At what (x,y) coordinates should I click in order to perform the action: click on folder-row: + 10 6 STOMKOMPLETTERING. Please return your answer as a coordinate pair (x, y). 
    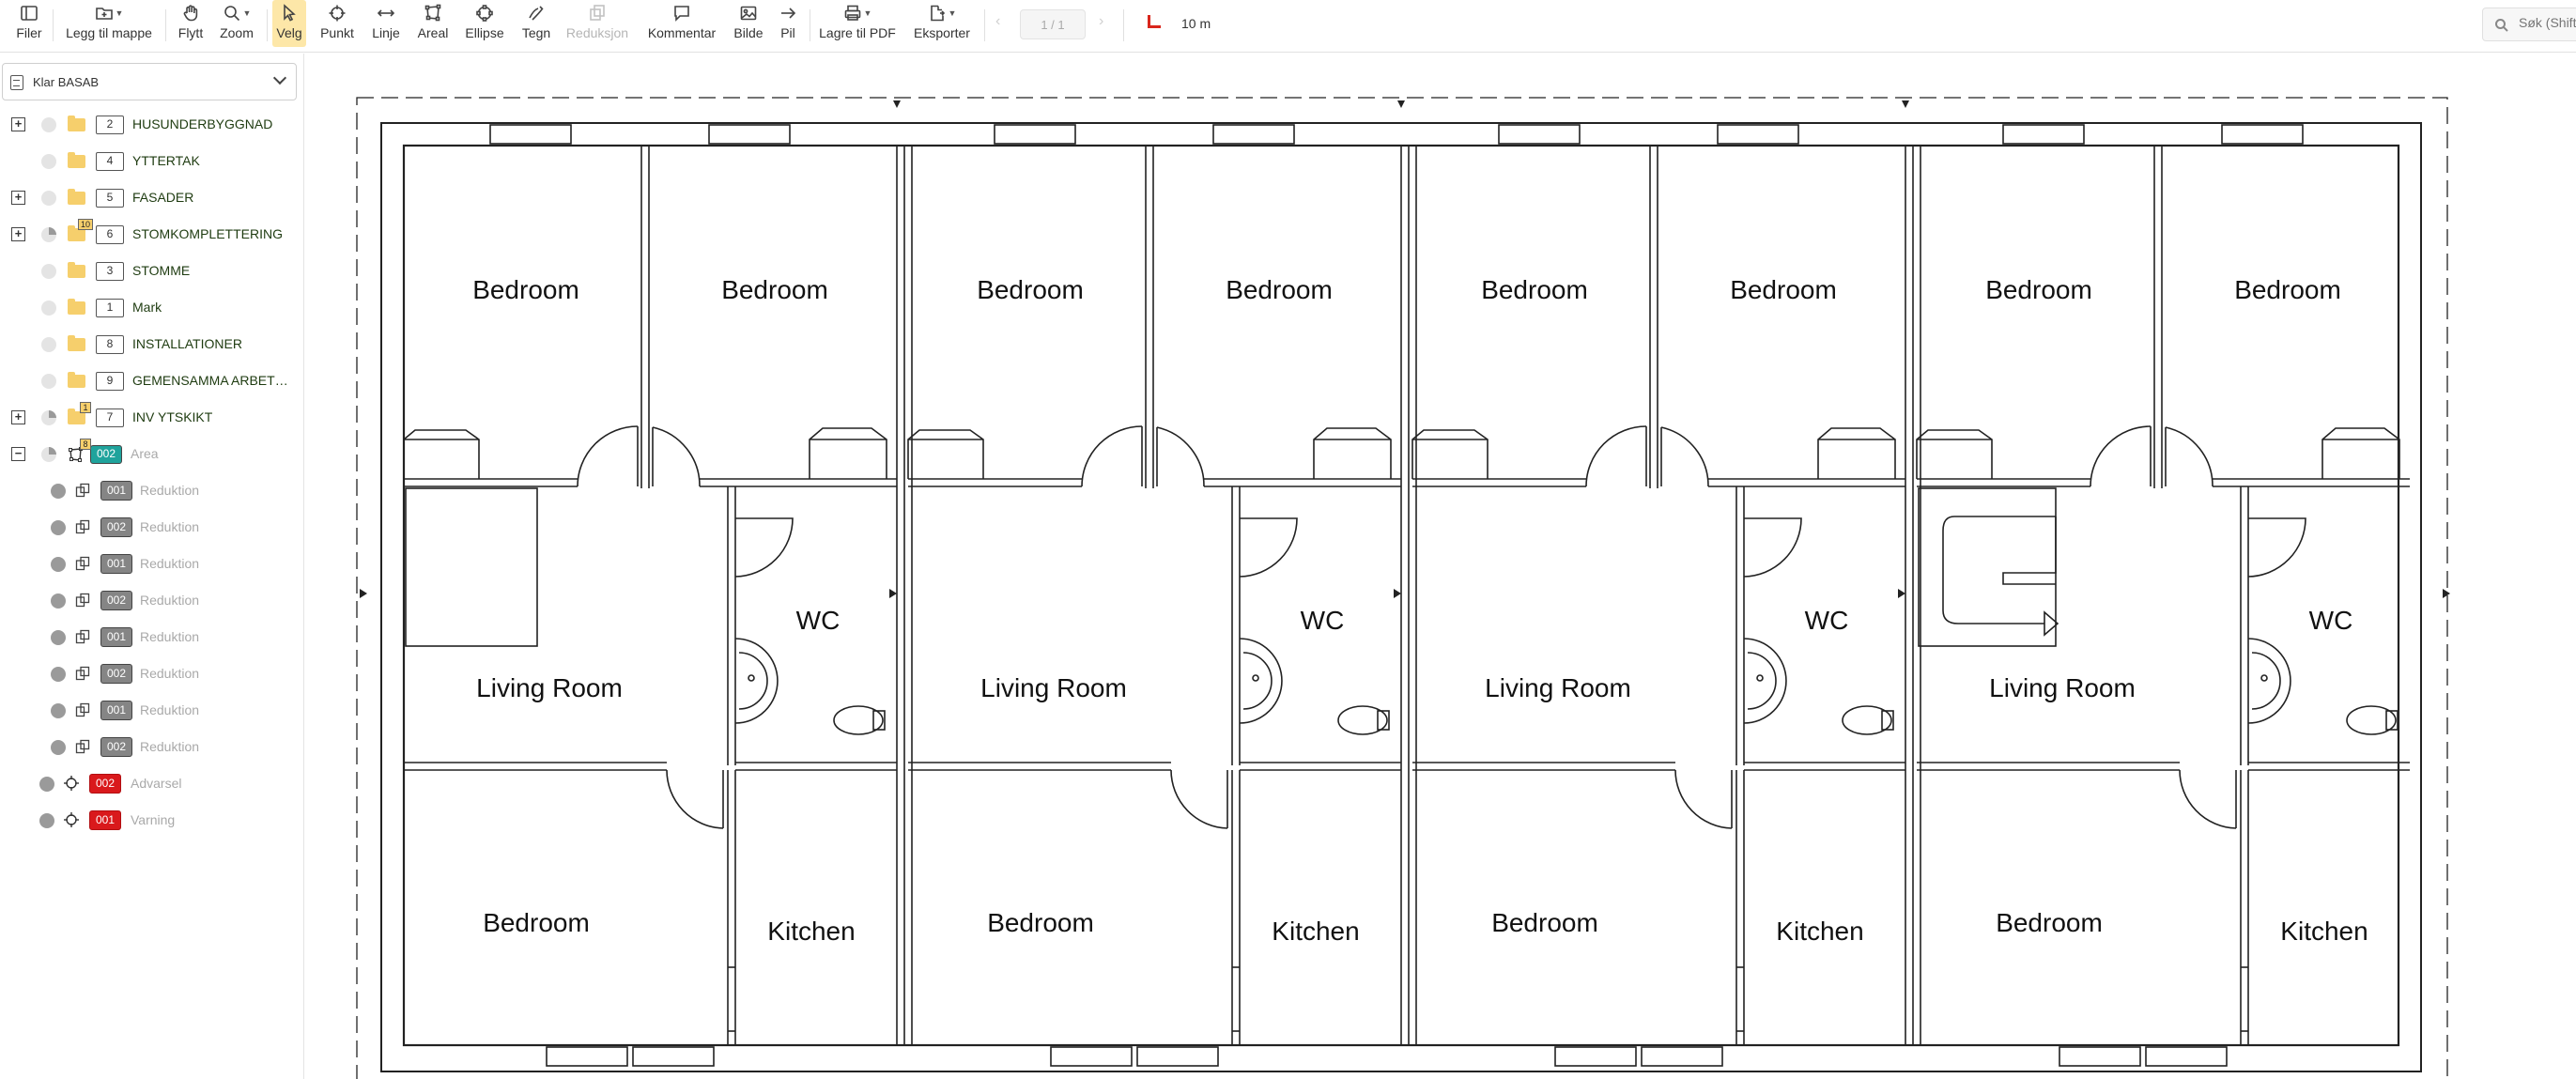
    Looking at the image, I should click on (152, 234).